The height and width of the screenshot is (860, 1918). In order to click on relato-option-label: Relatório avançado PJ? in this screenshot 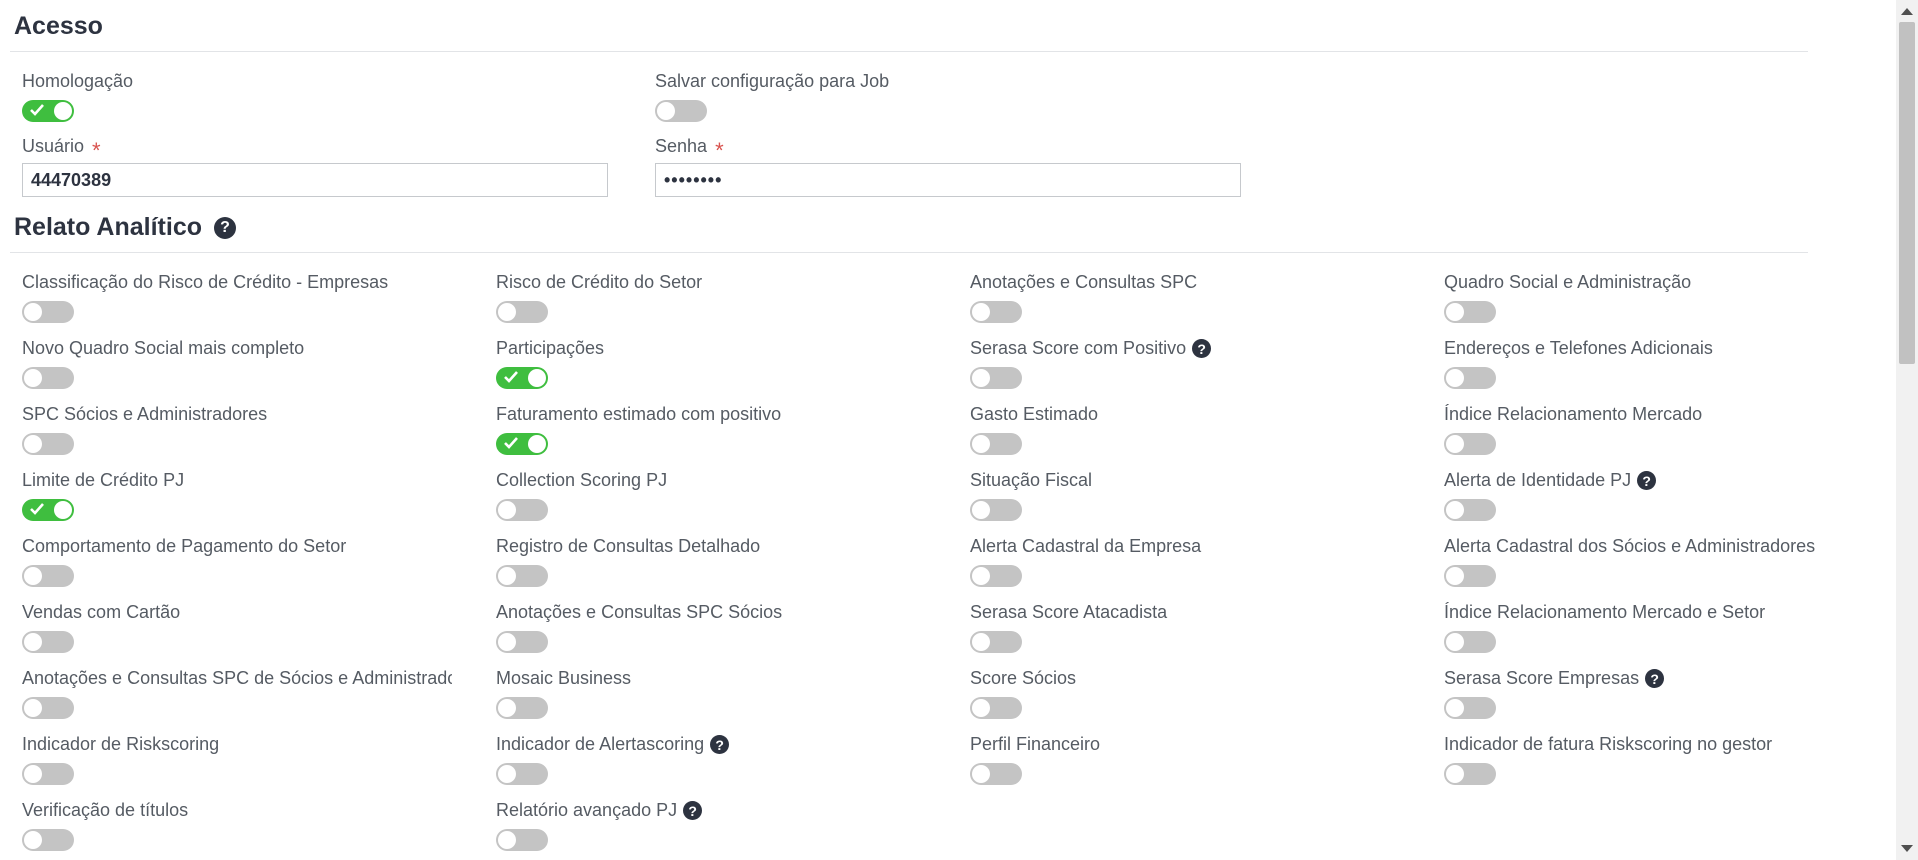, I will do `click(599, 810)`.